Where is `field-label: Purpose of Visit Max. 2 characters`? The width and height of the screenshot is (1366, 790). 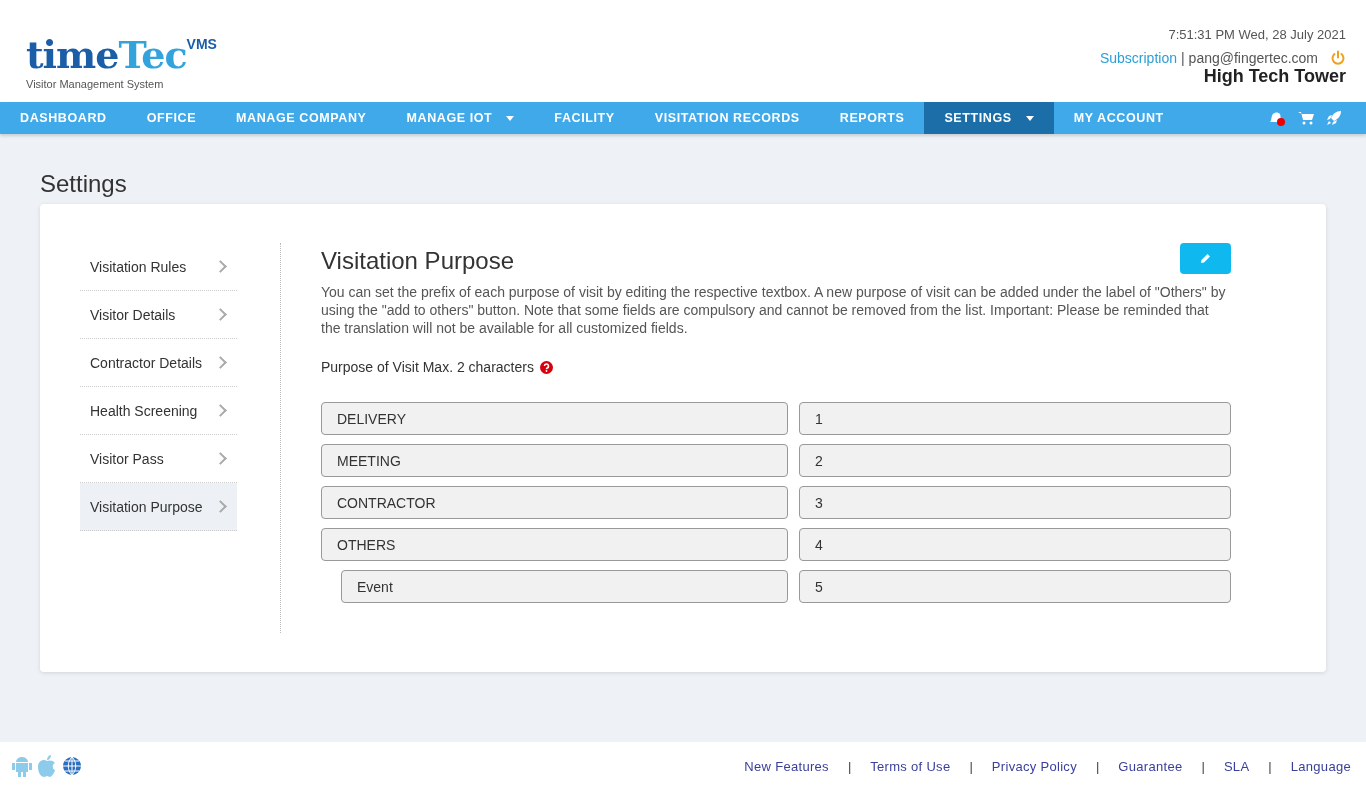 field-label: Purpose of Visit Max. 2 characters is located at coordinates (427, 367).